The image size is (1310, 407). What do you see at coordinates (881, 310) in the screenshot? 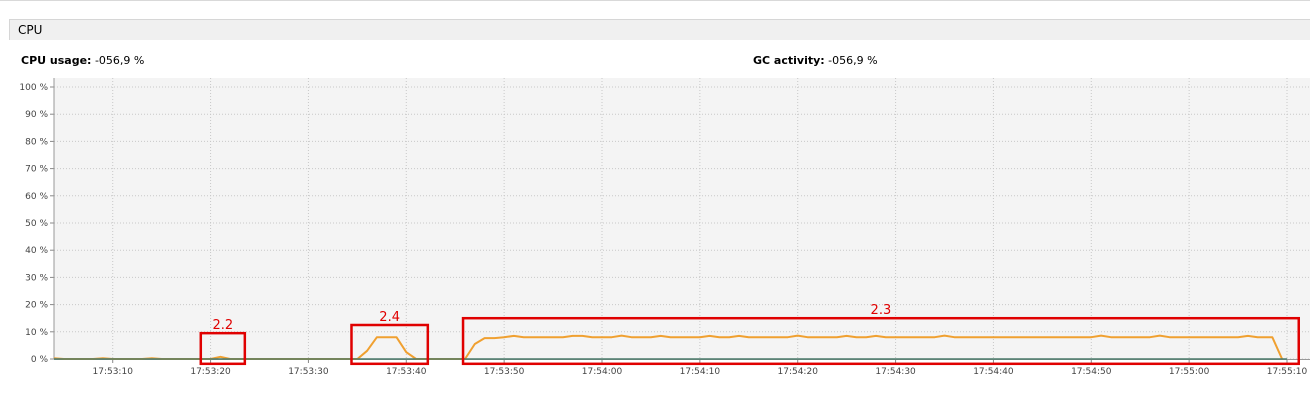
I see `annotation-label: 2.3` at bounding box center [881, 310].